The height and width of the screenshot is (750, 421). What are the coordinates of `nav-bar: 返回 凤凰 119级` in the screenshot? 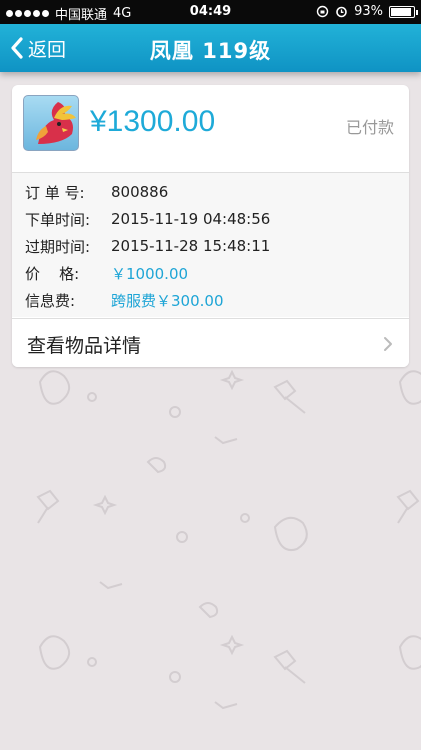 It's located at (210, 48).